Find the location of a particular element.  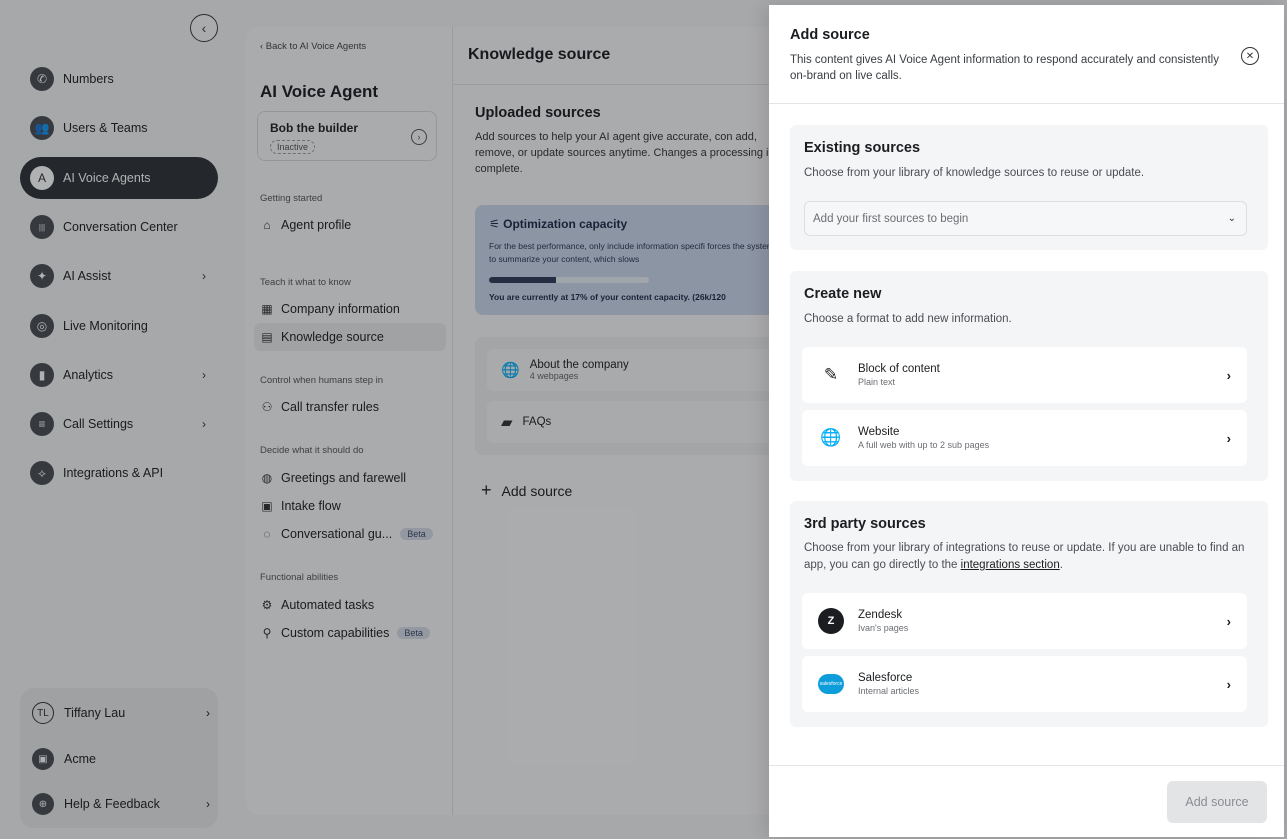

drawer-footer: Add source is located at coordinates (1026, 801).